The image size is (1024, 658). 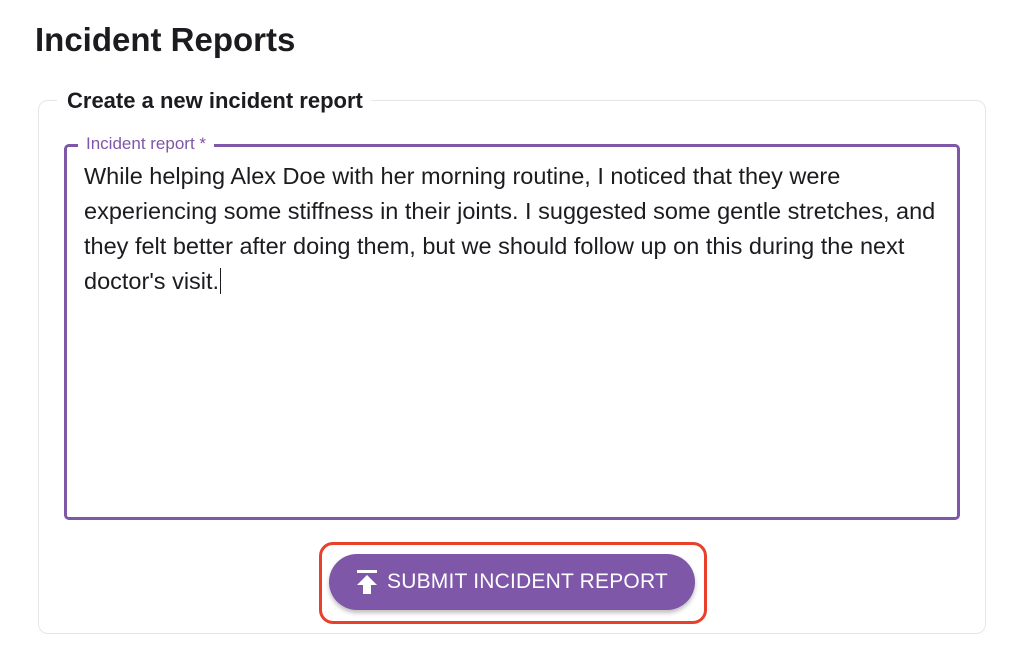 I want to click on submit-incident-report-button: SUBMIT INCIDENT REPORT, so click(x=512, y=582).